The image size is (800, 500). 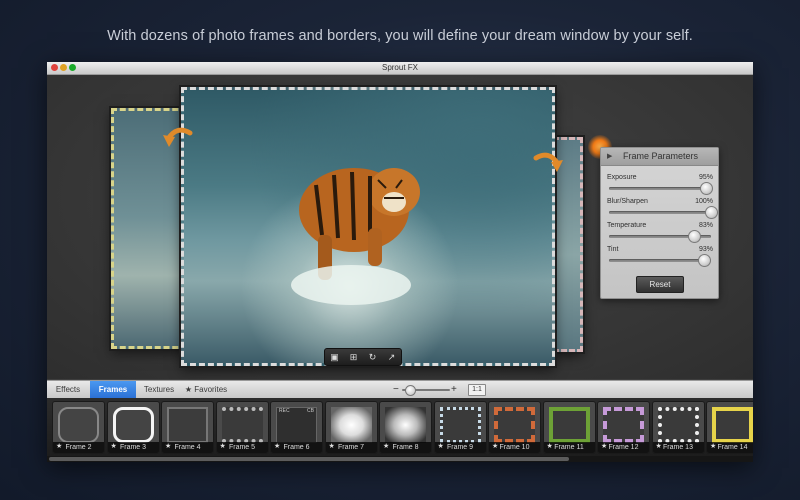 I want to click on frame-thumbnail: Frame 3 ★, so click(x=133, y=427).